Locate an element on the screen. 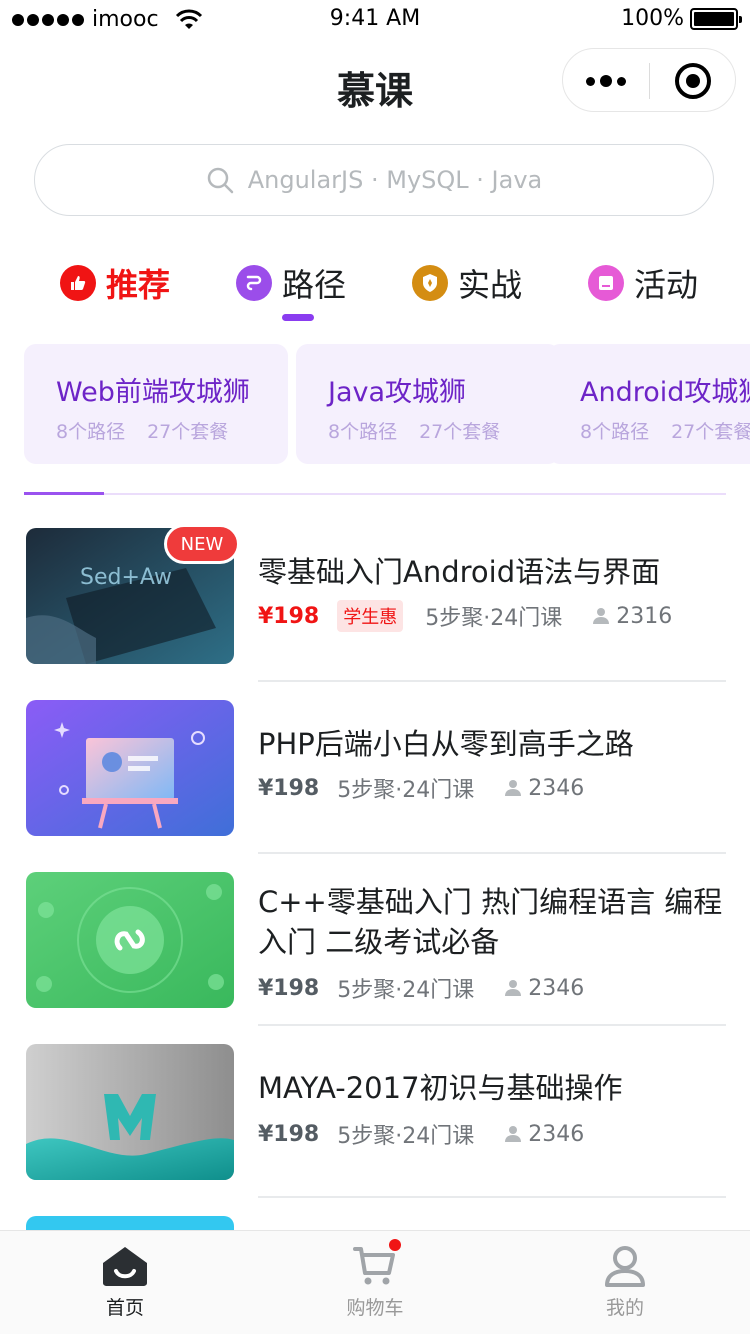  path-card: Java攻城狮 8个路径 27个套餐 is located at coordinates (428, 404).